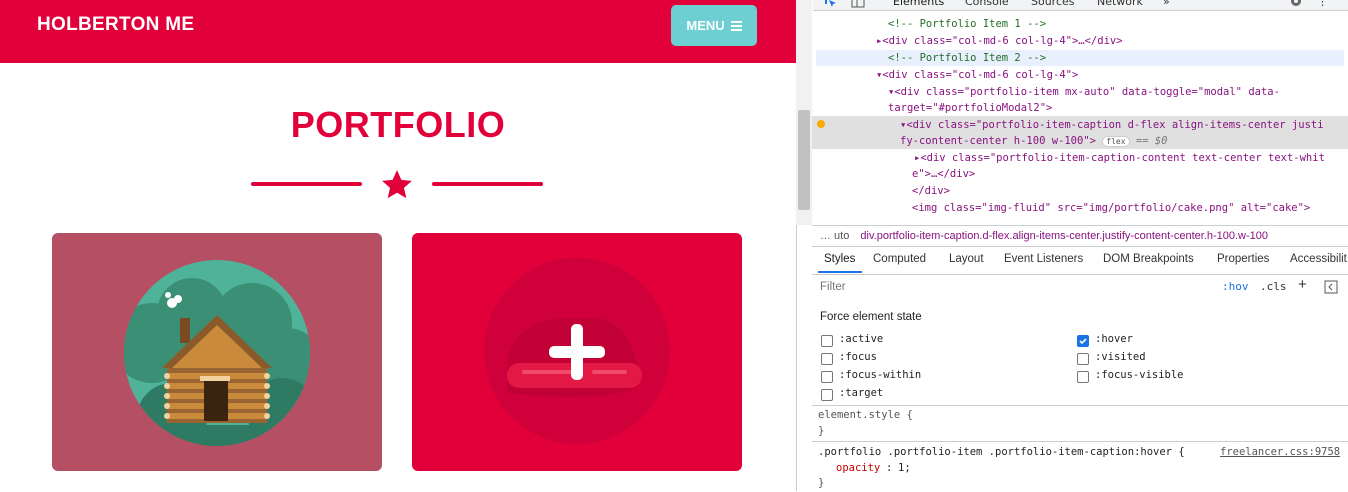 This screenshot has height=492, width=1348. Describe the element at coordinates (1148, 259) in the screenshot. I see `tab-dom-breakpoints: DOM Breakpoints` at that location.